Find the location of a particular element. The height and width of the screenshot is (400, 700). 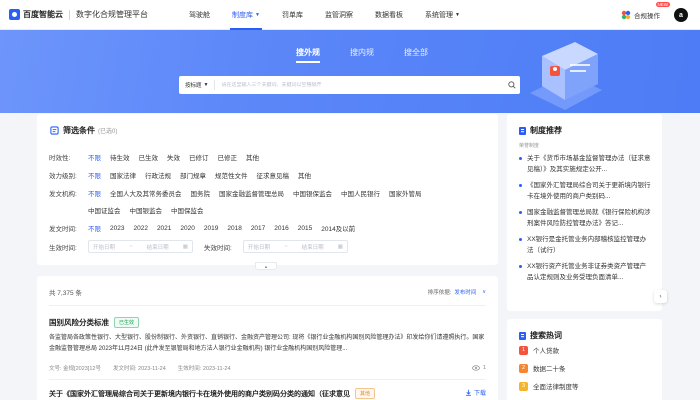

filter-option: 已生效 is located at coordinates (149, 157).